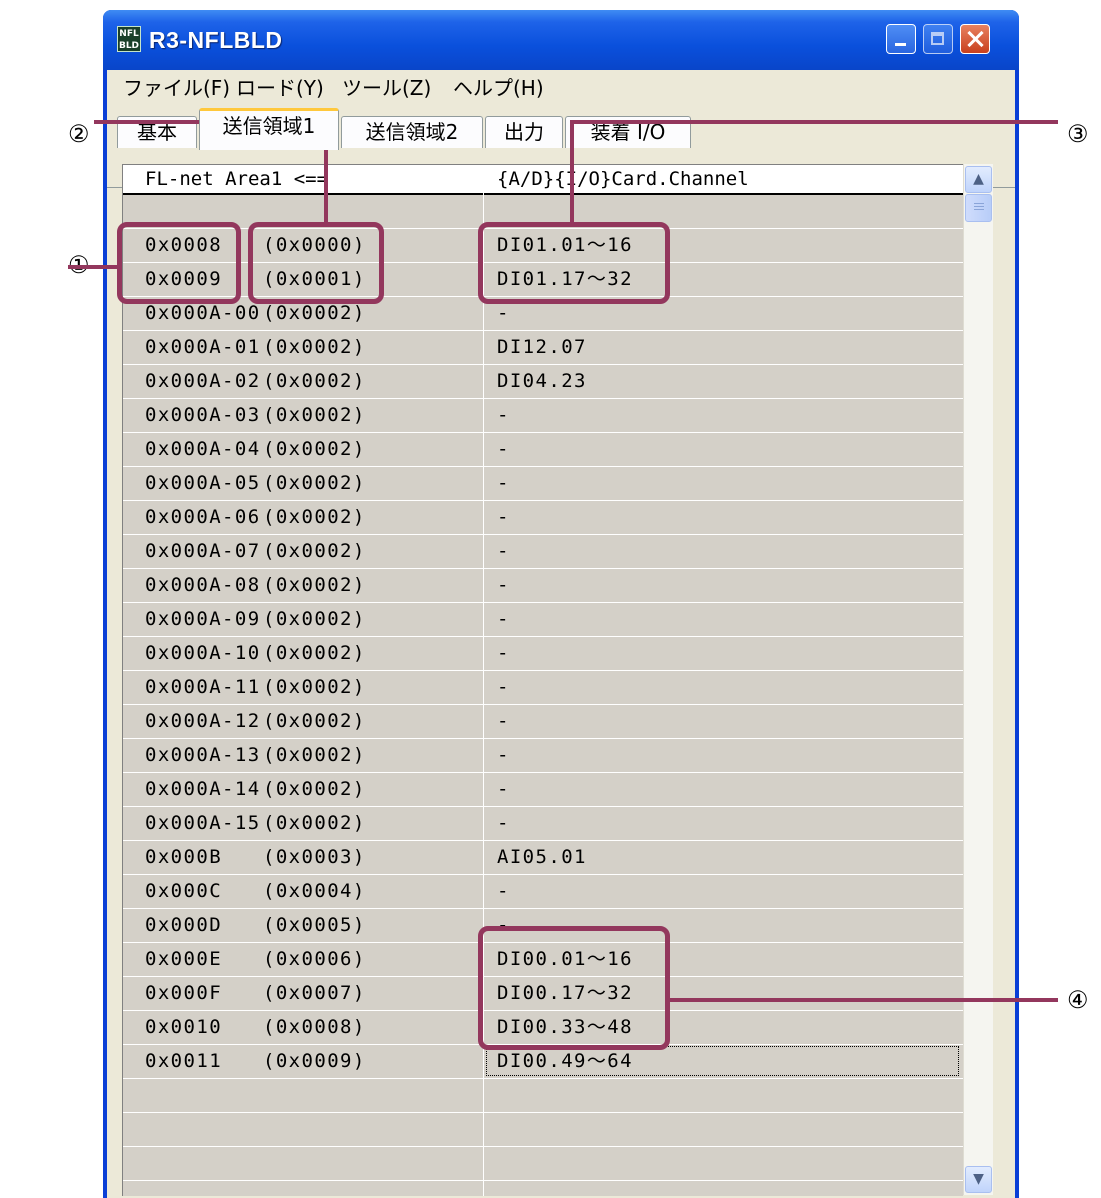 The height and width of the screenshot is (1198, 1101). What do you see at coordinates (938, 39) in the screenshot?
I see `maximize-button` at bounding box center [938, 39].